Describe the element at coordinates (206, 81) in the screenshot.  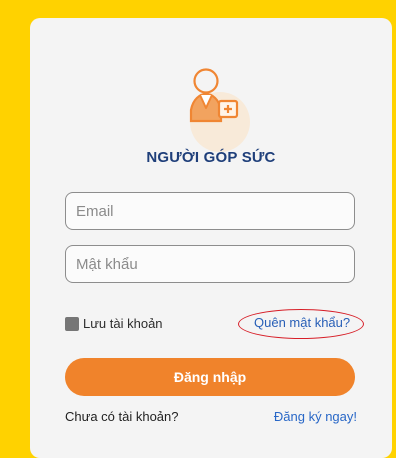
I see `avatar-head` at that location.